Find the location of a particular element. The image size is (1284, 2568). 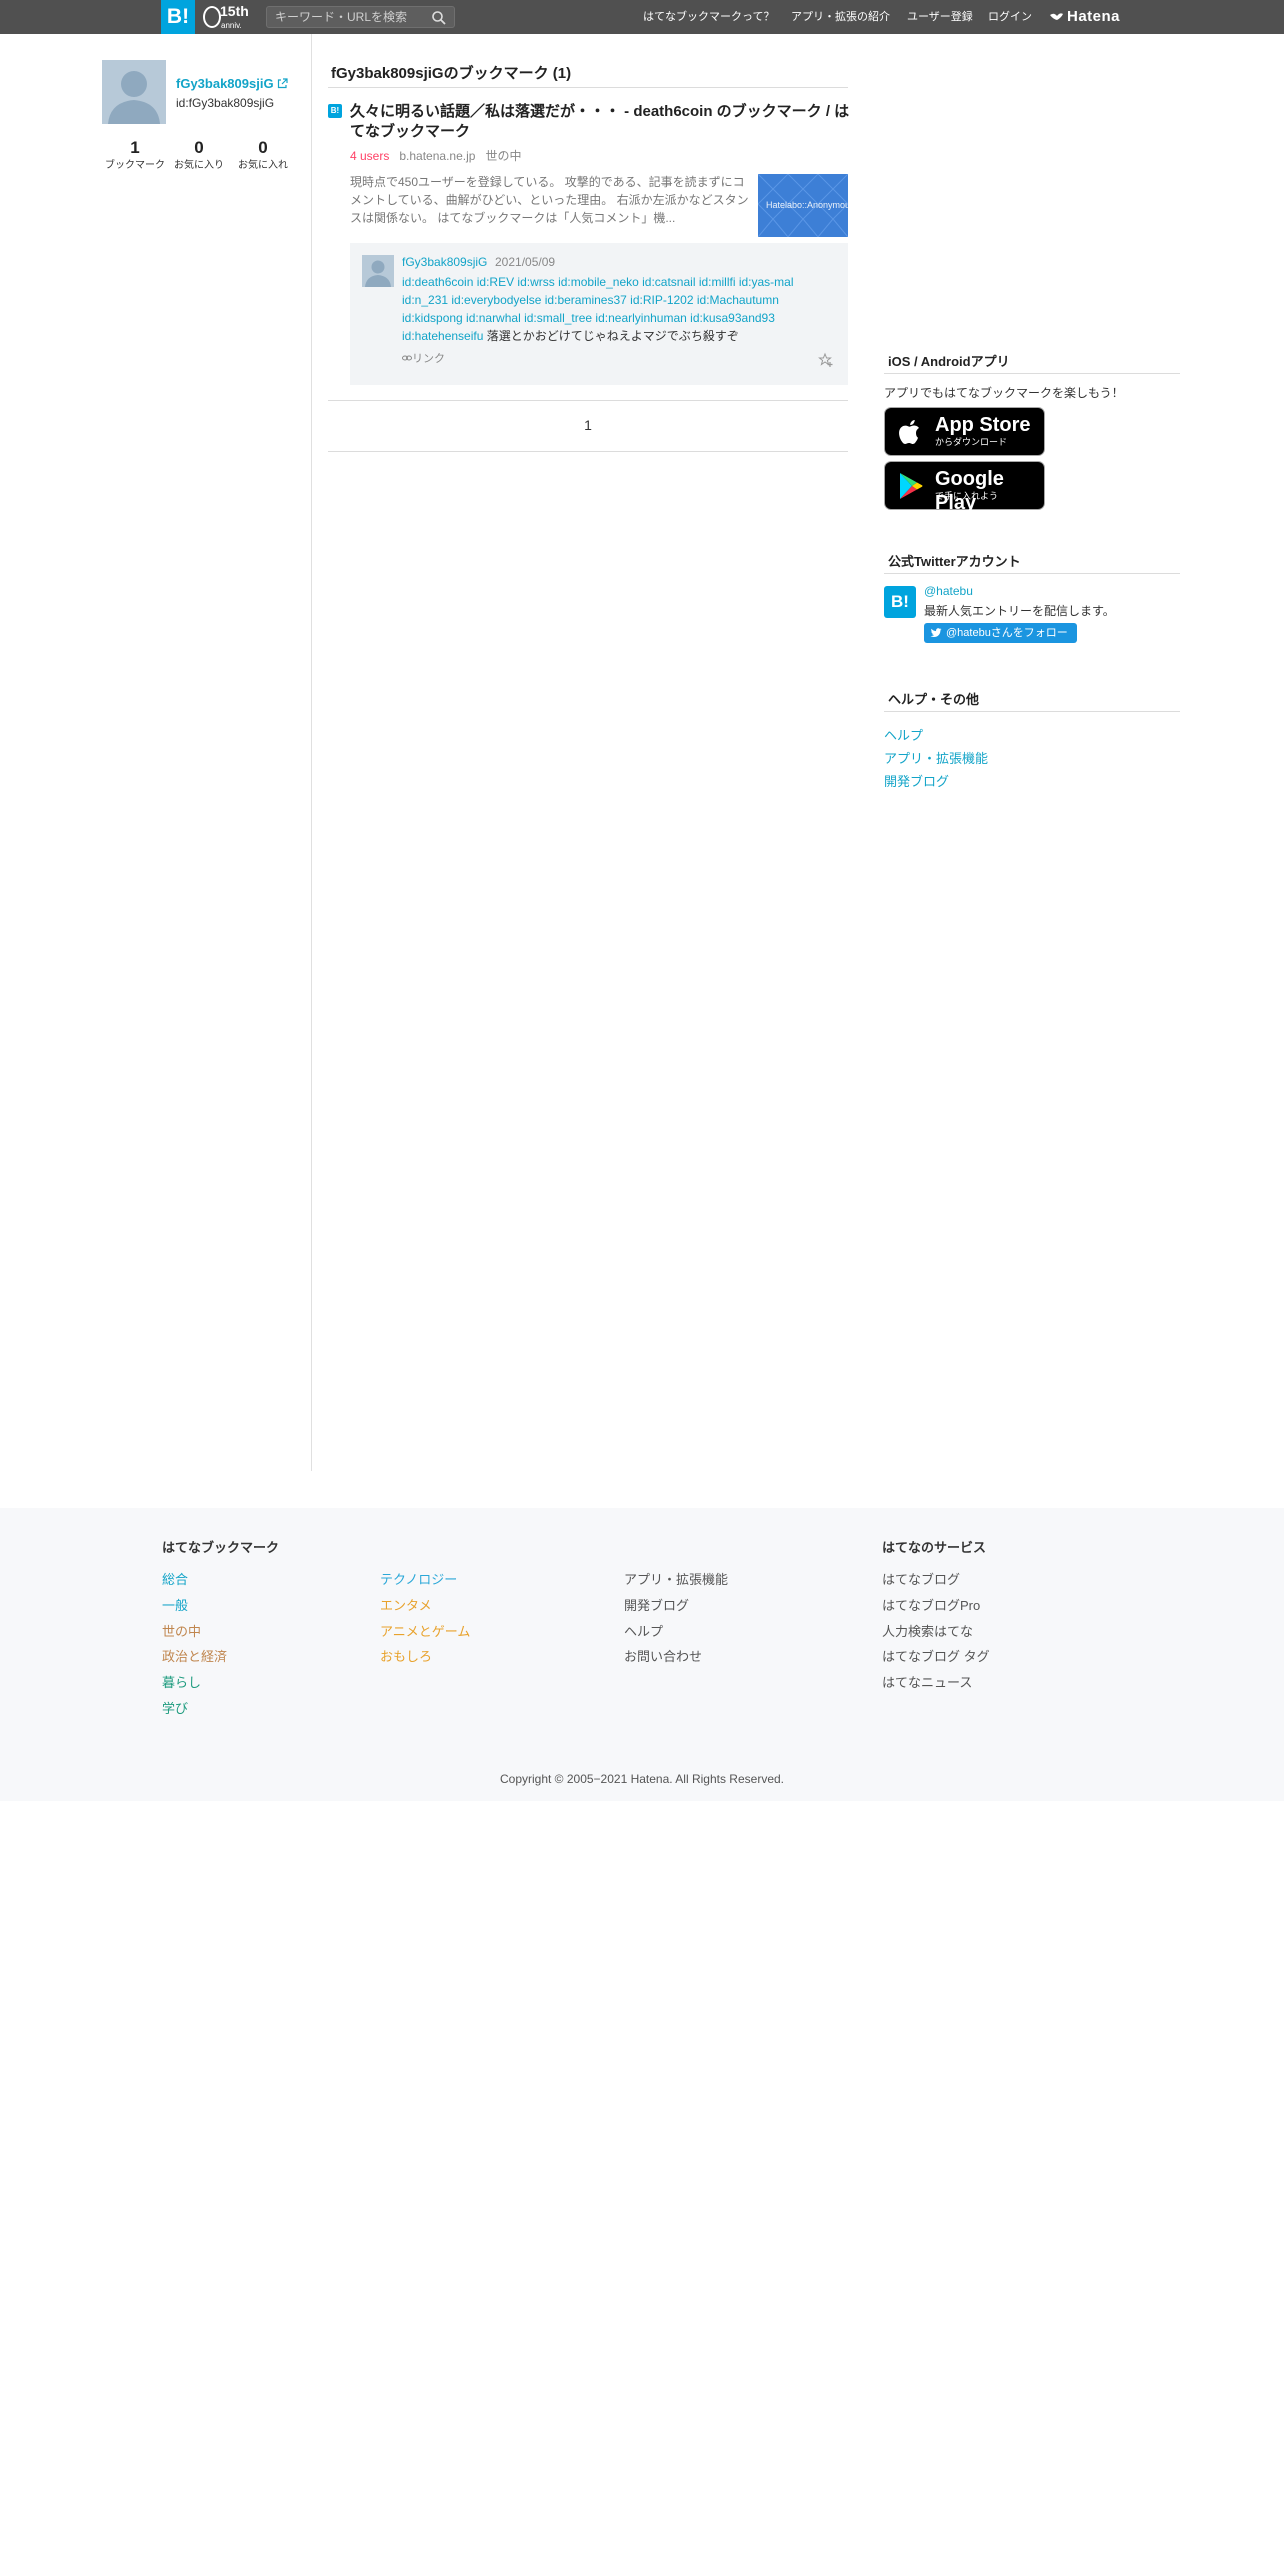

footer-services-title: はてなのサービス is located at coordinates (934, 1547).